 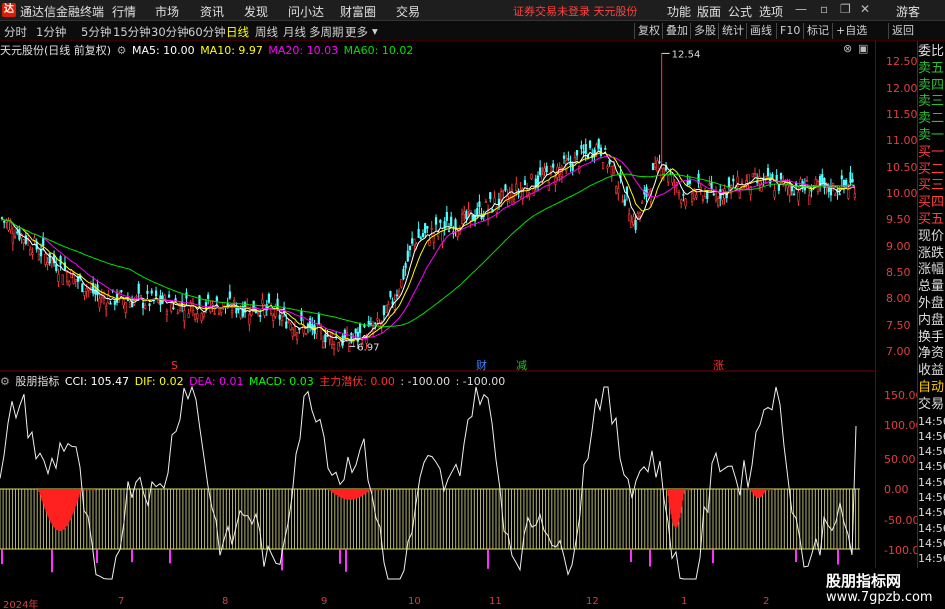 What do you see at coordinates (902, 31) in the screenshot?
I see `back-button: 返回` at bounding box center [902, 31].